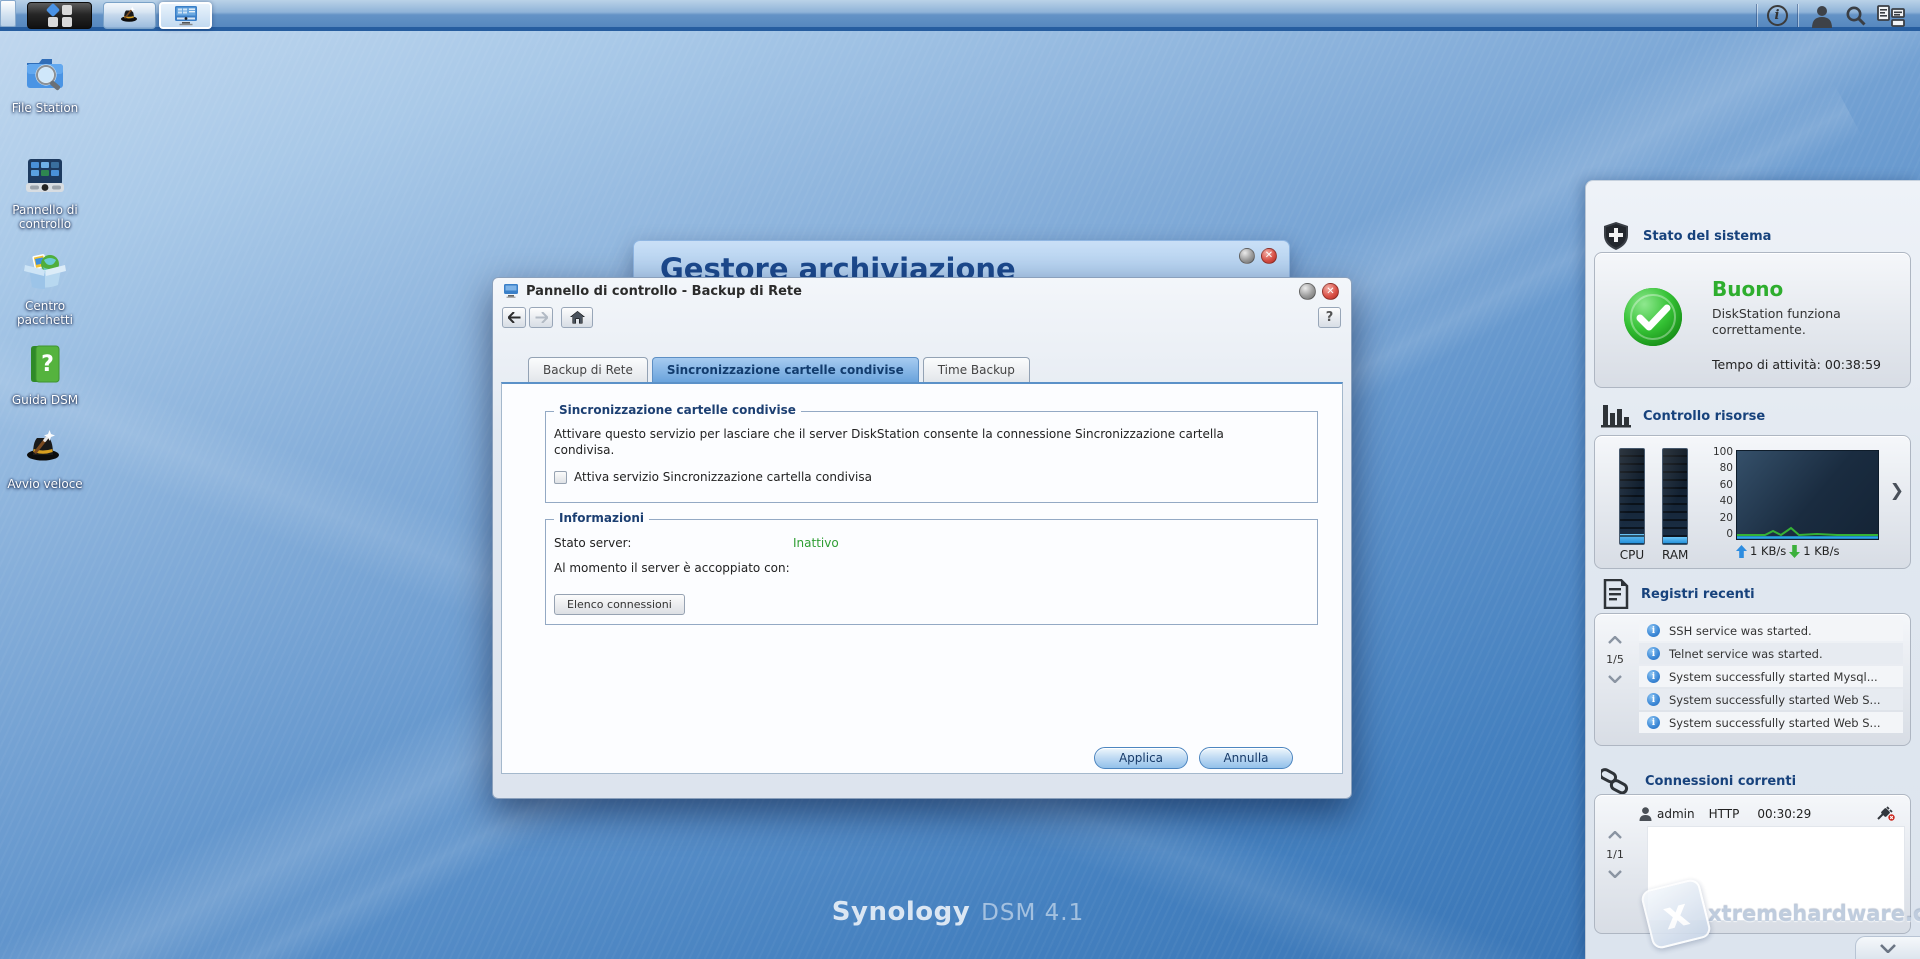  Describe the element at coordinates (1675, 555) in the screenshot. I see `ram-label: RAM` at that location.